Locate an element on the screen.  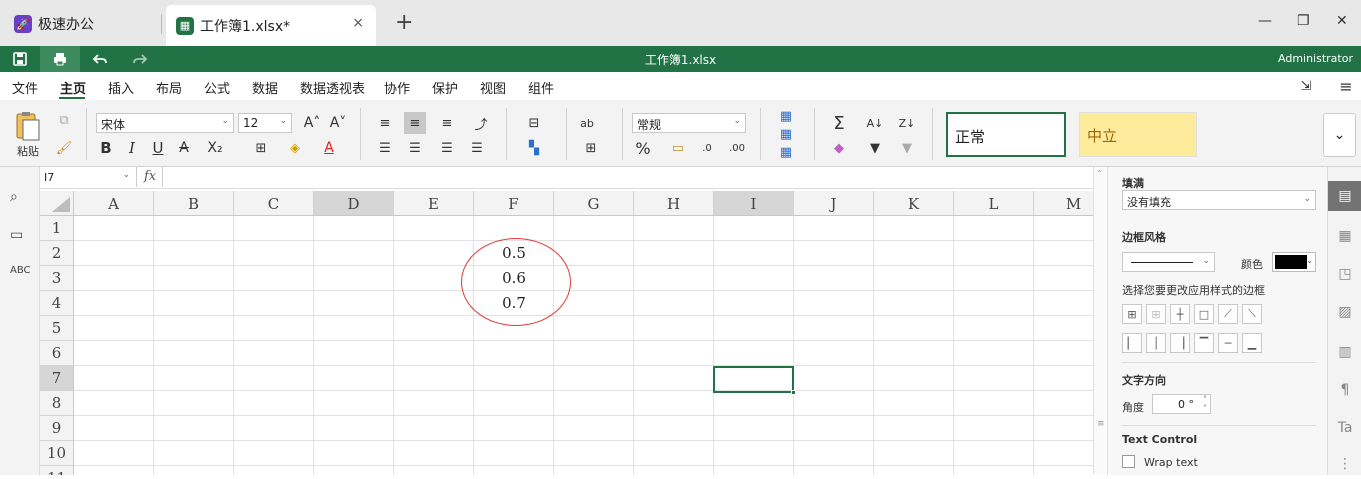
column-header: L is located at coordinates (994, 203).